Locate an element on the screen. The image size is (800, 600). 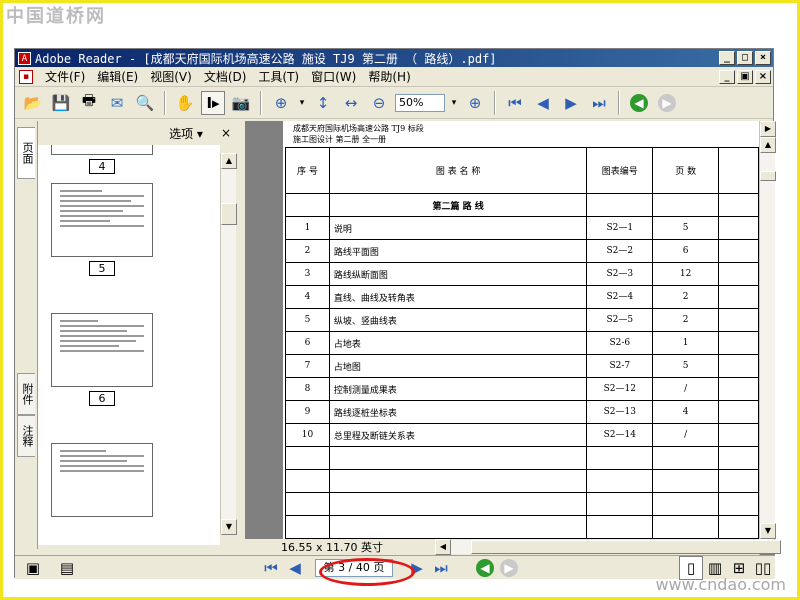
thumbnail-label: 4 is located at coordinates (102, 166).